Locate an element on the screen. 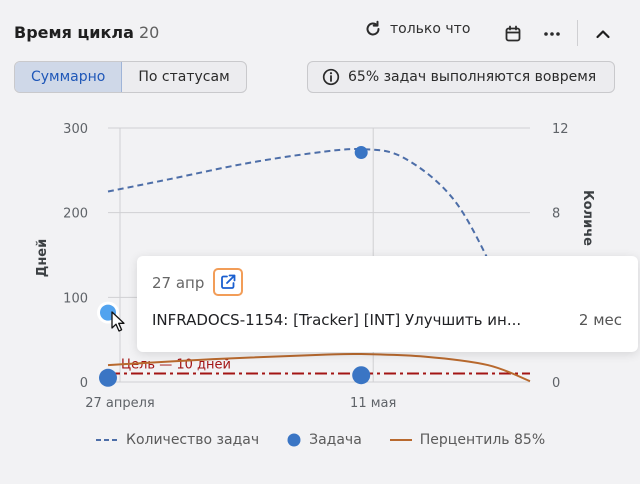 The image size is (640, 484). y-left-tick-label: 100 is located at coordinates (75, 298).